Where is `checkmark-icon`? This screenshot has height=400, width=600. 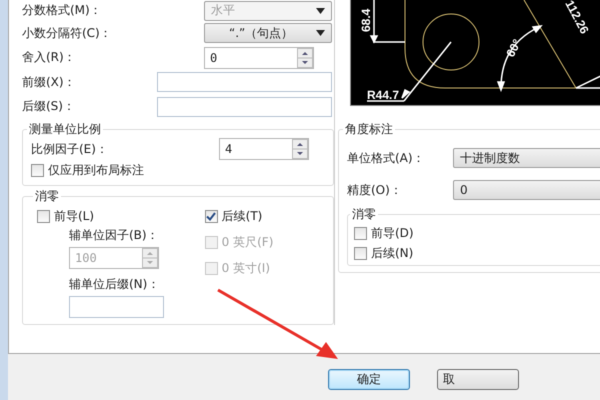 checkmark-icon is located at coordinates (211, 217).